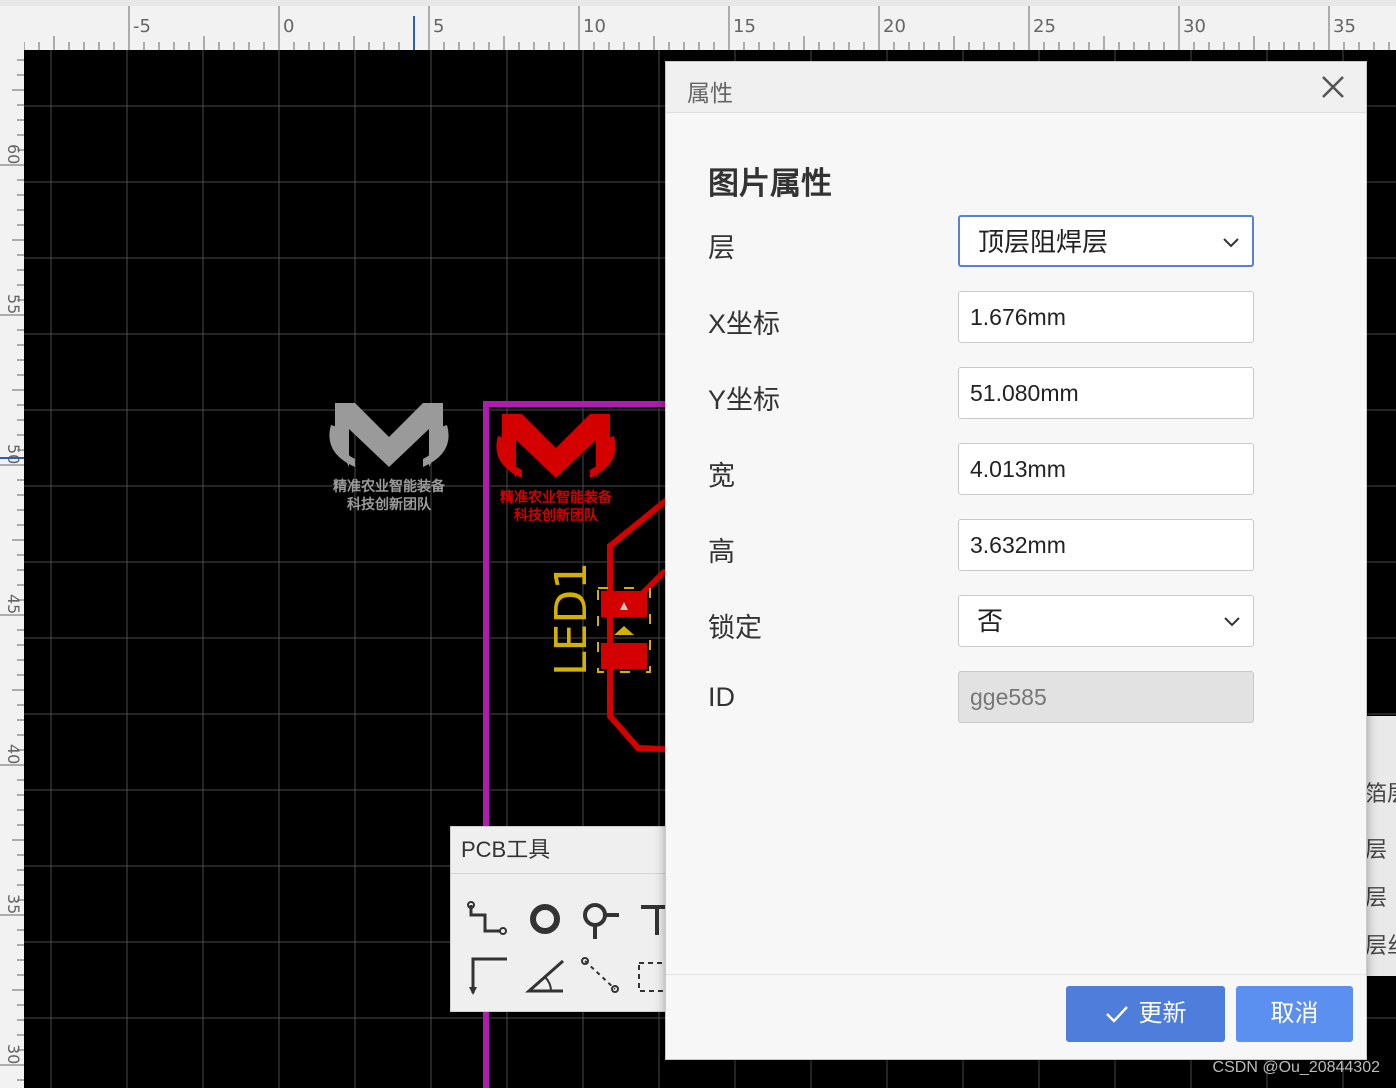 Image resolution: width=1396 pixels, height=1088 pixels. I want to click on layers-panel: 箔层 层 层 层丝, so click(1380, 846).